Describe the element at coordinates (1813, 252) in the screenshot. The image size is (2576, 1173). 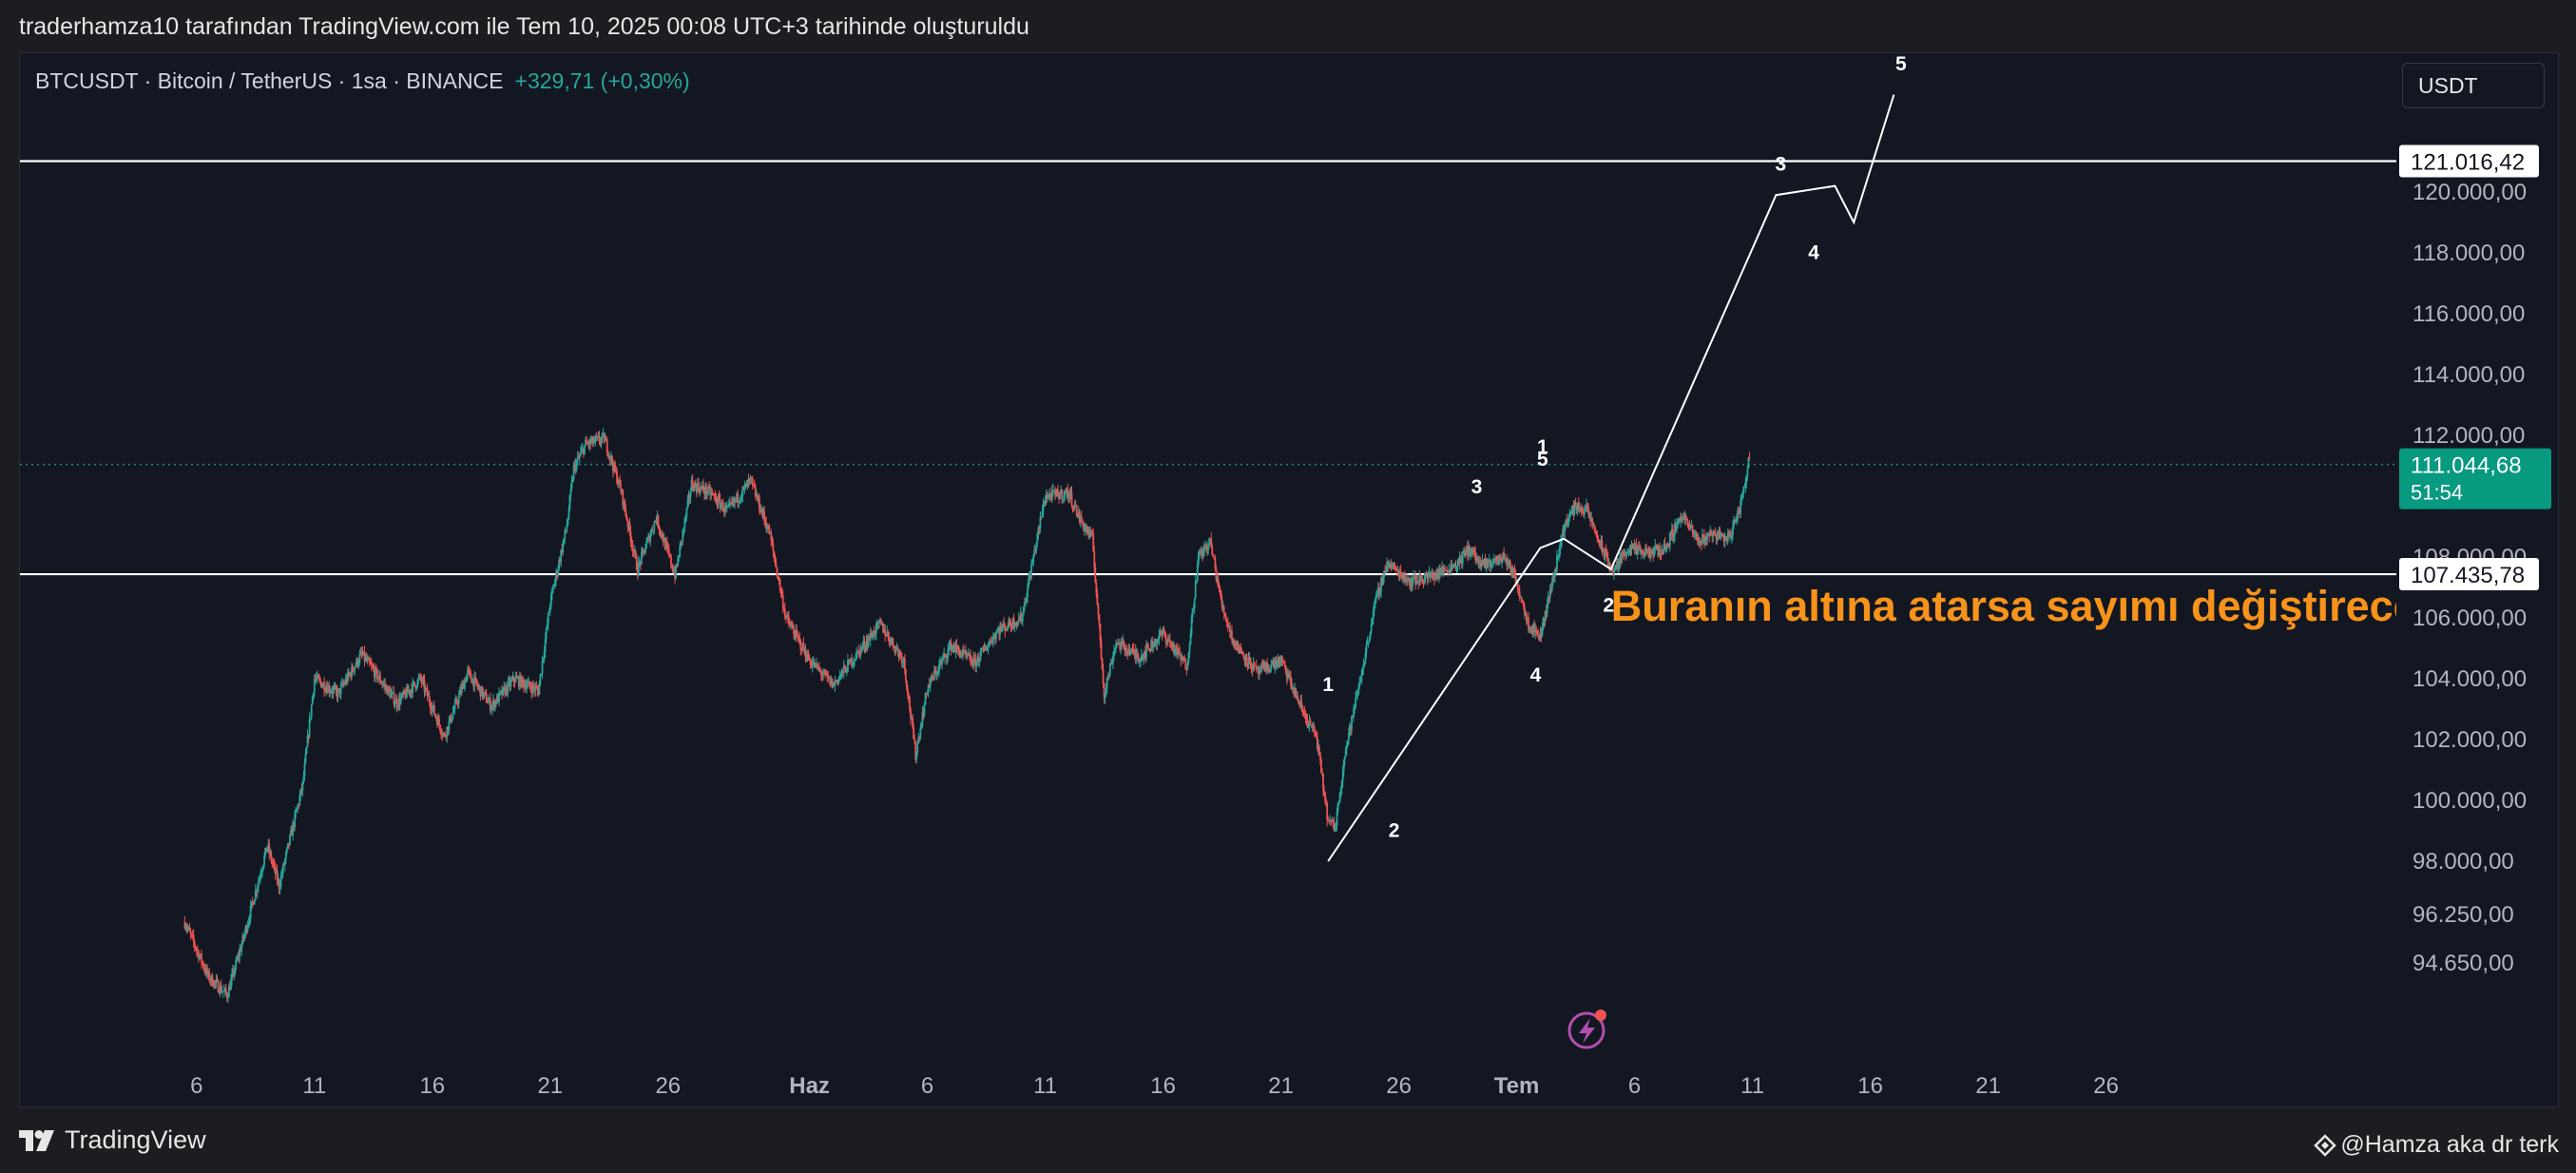
I see `wave-label-8: 4` at that location.